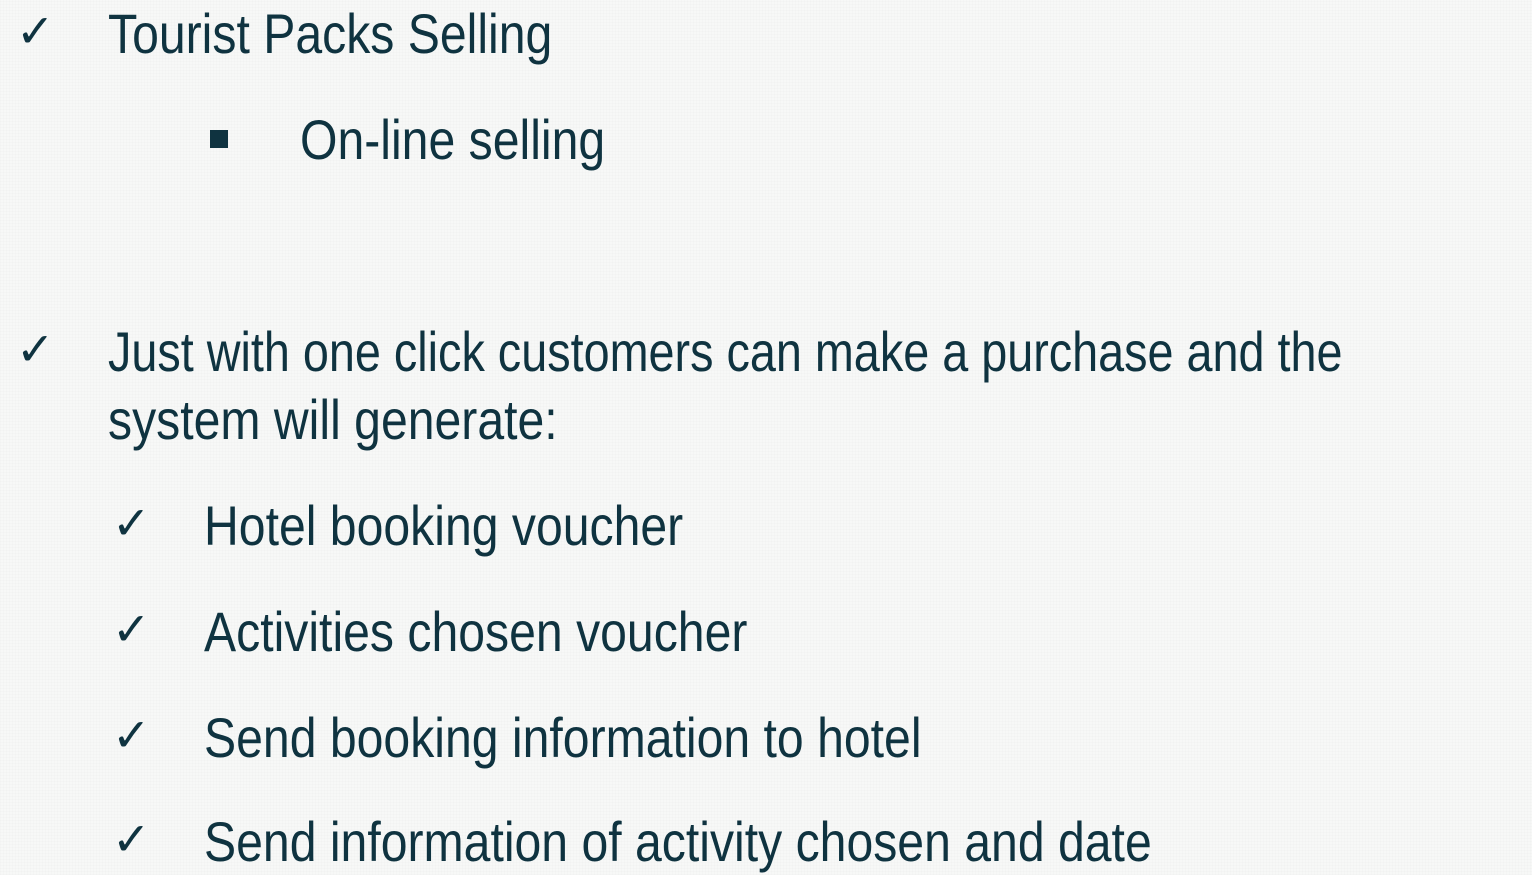 This screenshot has width=1532, height=875. Describe the element at coordinates (563, 737) in the screenshot. I see `bullet-send-booking: Send booking information to hotel` at that location.